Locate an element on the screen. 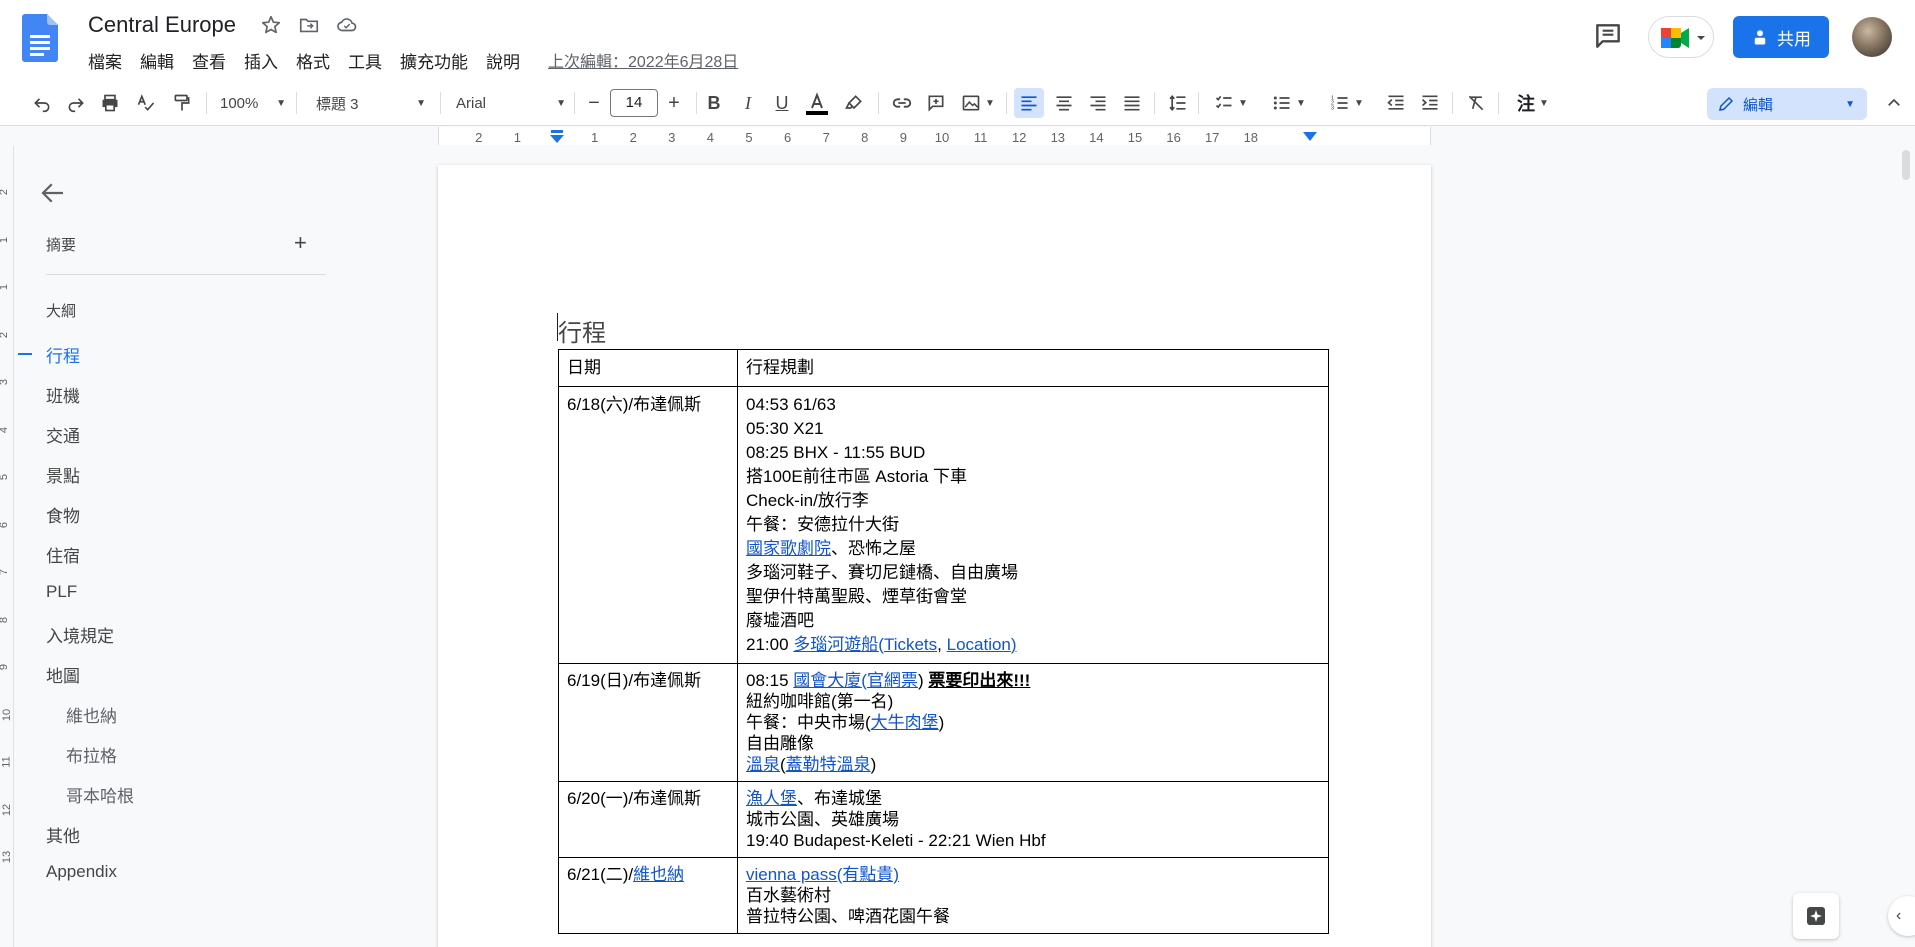 The image size is (1915, 947). toolbar-divider is located at coordinates (696, 103).